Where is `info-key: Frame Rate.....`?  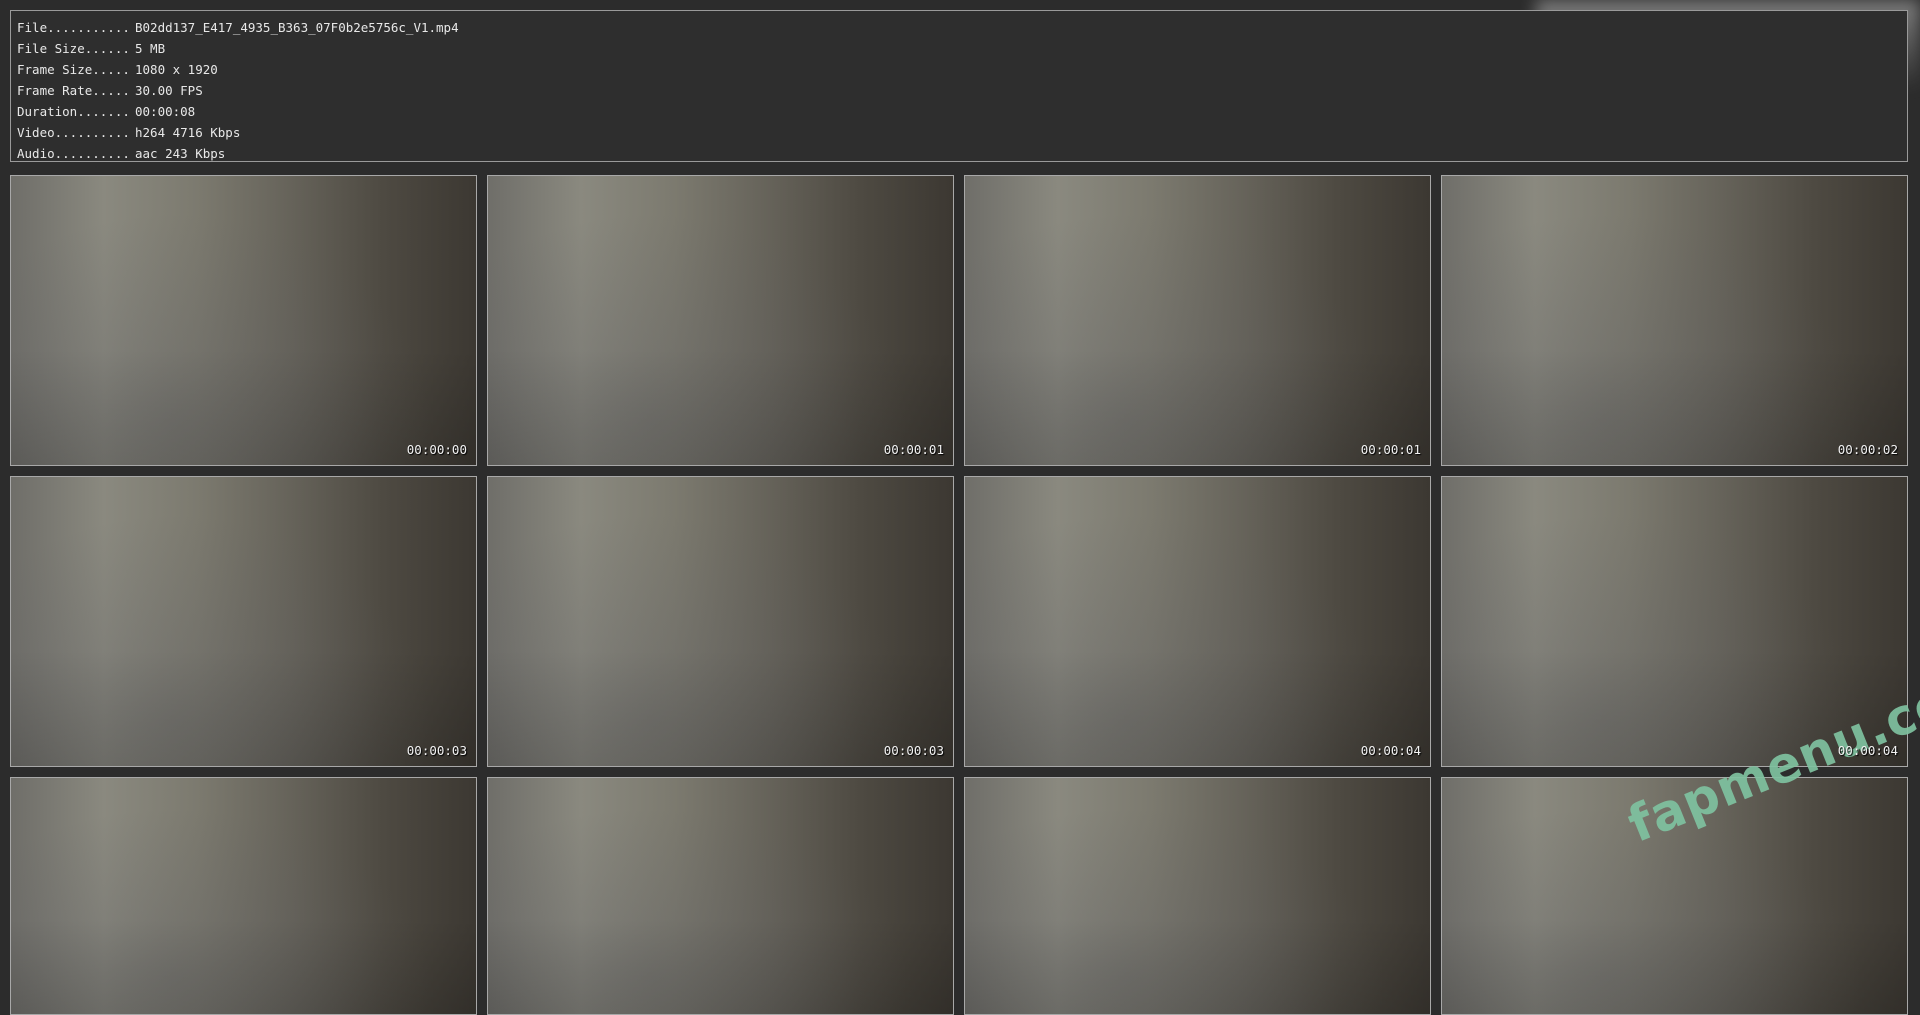 info-key: Frame Rate..... is located at coordinates (73, 90).